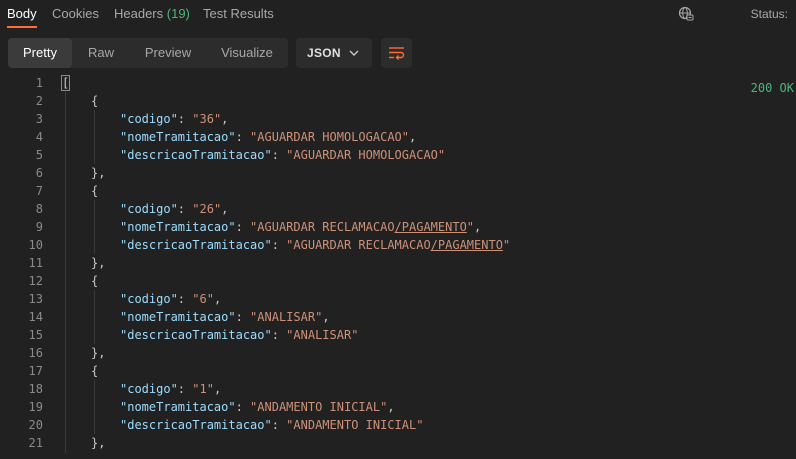 This screenshot has height=459, width=796. What do you see at coordinates (324, 53) in the screenshot?
I see `format-dropdown-value: JSON` at bounding box center [324, 53].